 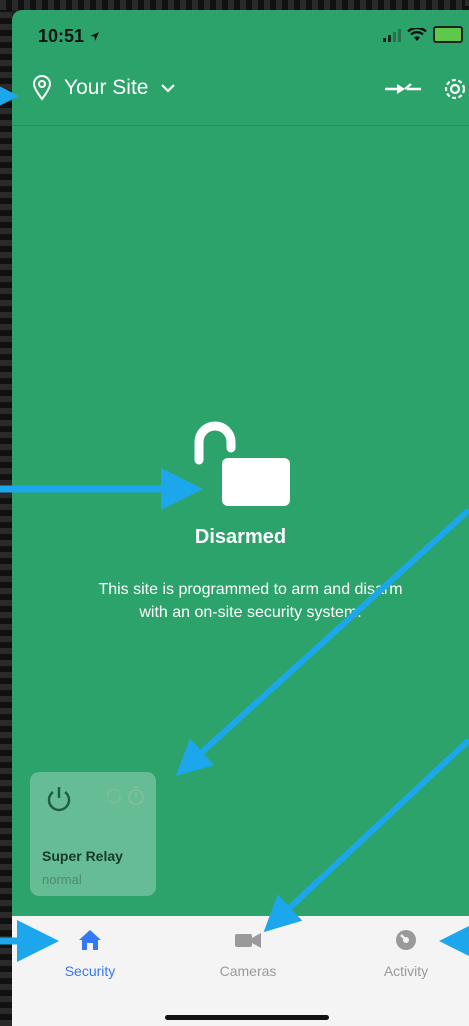 What do you see at coordinates (392, 35) in the screenshot?
I see `cellular-signal-icon` at bounding box center [392, 35].